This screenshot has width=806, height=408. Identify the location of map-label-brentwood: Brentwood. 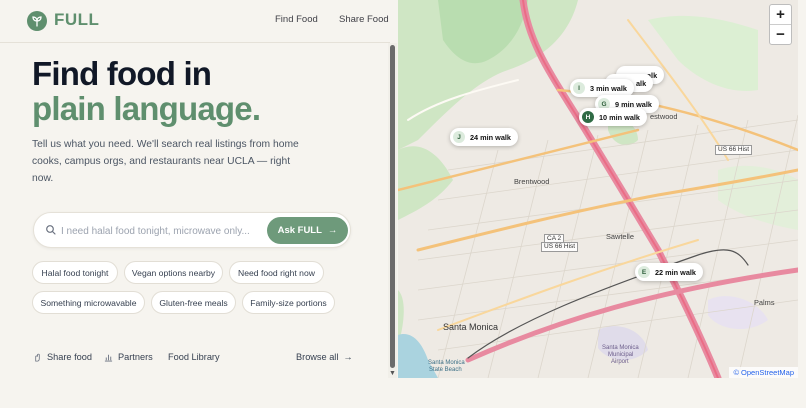
(532, 181).